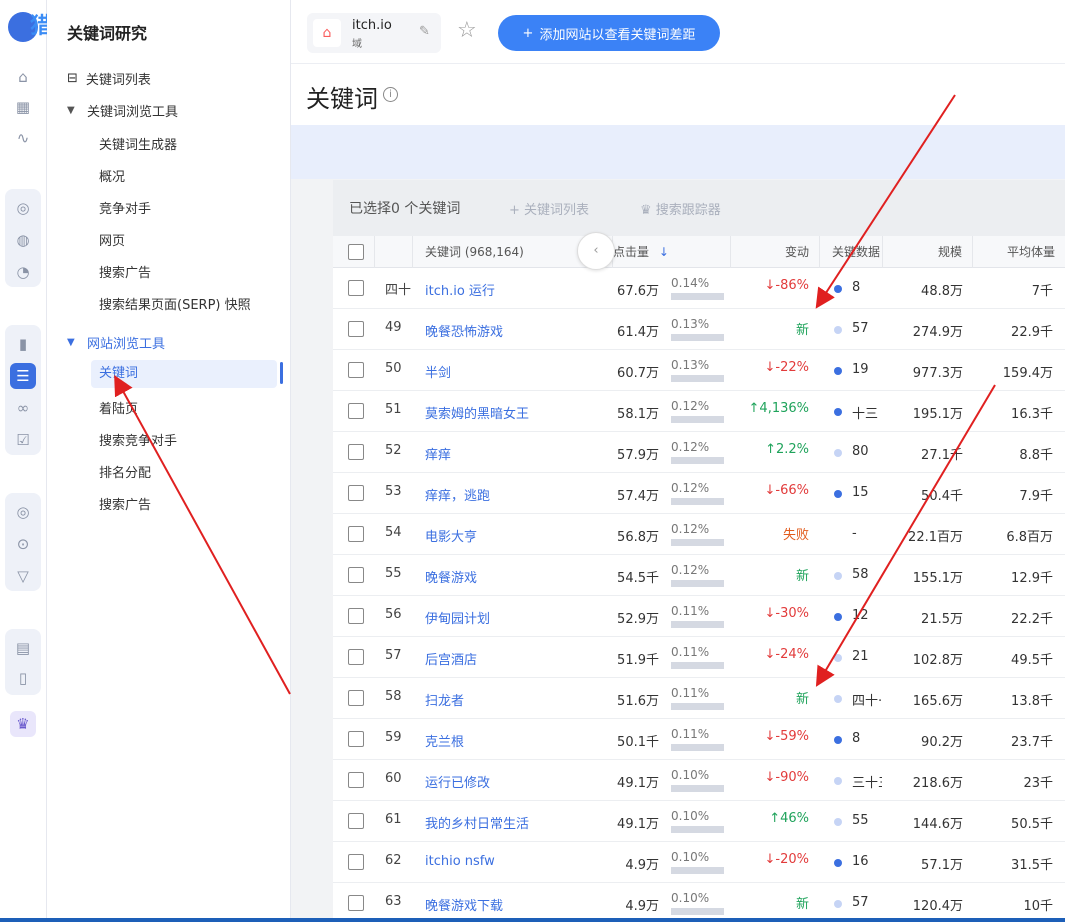 Image resolution: width=1065 pixels, height=922 pixels. What do you see at coordinates (851, 252) in the screenshot?
I see `header-kd: 关键数据` at bounding box center [851, 252].